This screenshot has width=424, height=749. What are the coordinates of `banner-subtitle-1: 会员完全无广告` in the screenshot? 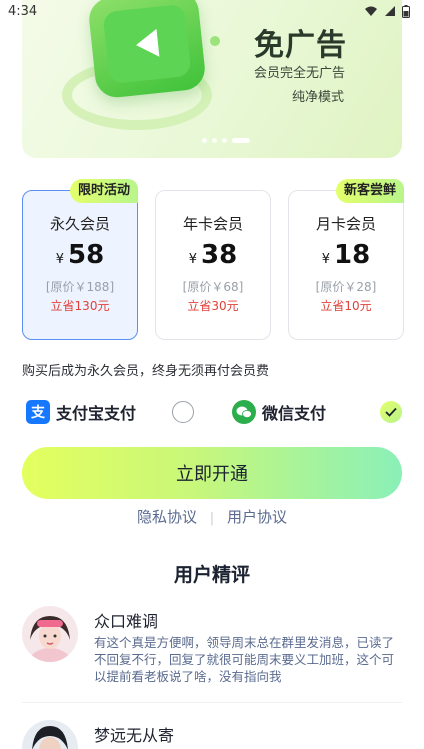 It's located at (300, 73).